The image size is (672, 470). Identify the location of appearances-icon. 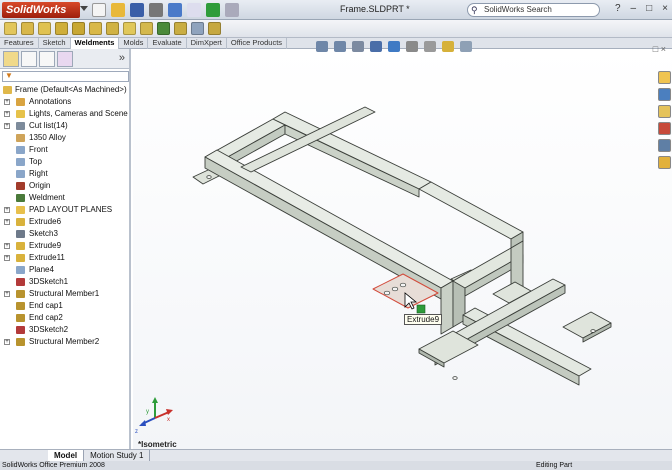
(664, 162).